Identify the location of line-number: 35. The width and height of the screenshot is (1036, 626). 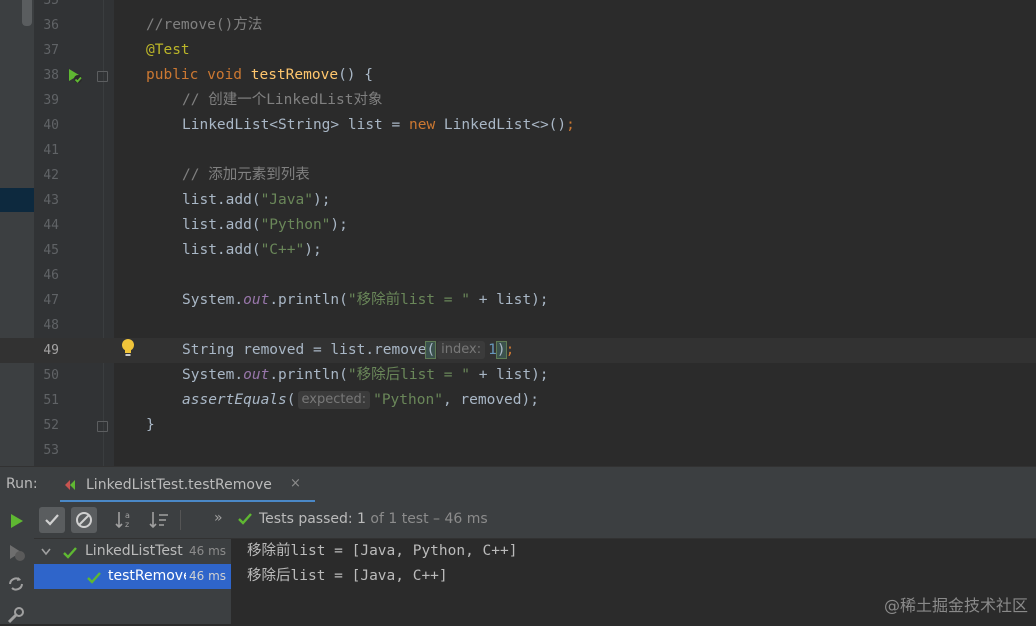
(51, 4).